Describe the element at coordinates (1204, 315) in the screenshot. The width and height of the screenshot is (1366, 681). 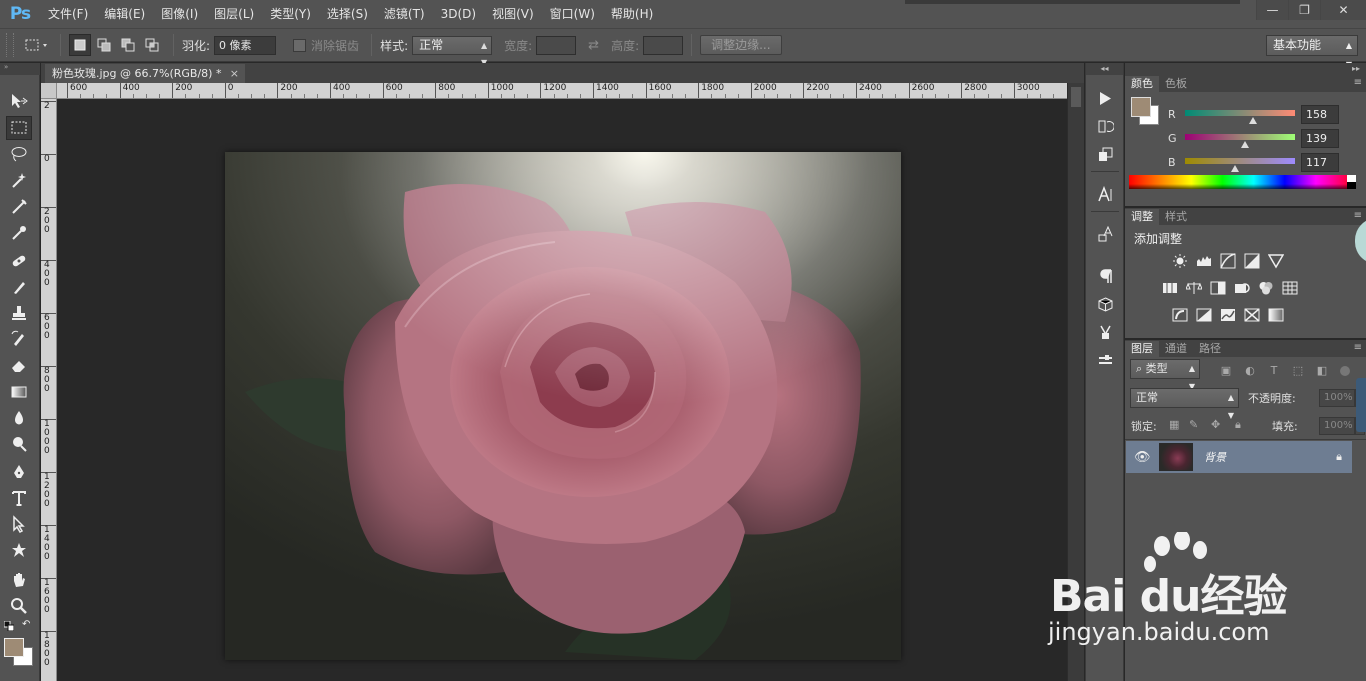
I see `posterize-icon` at that location.